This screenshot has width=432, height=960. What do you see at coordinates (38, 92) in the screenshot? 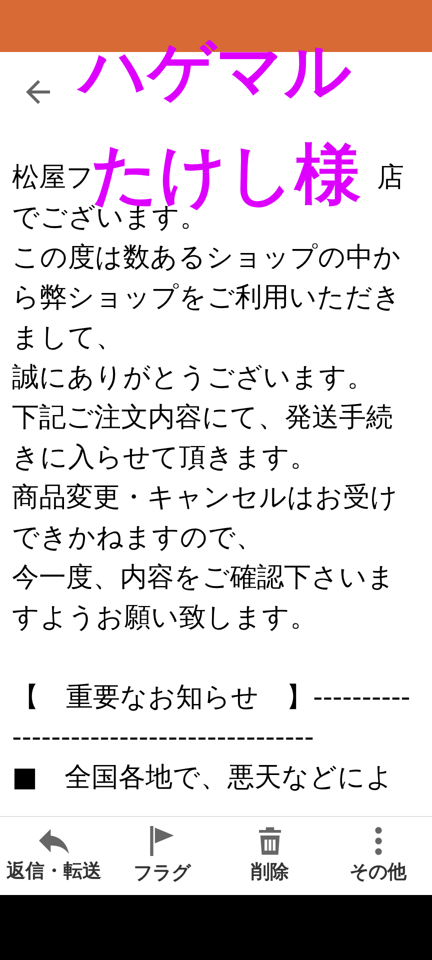
I see `back-arrow-icon` at bounding box center [38, 92].